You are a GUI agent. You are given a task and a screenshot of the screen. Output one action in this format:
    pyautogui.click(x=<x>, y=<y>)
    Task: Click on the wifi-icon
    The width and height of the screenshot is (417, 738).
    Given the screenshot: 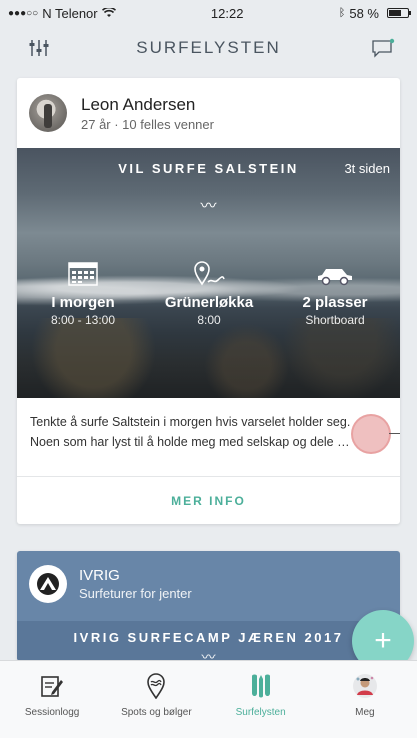 What is the action you would take?
    pyautogui.click(x=108, y=12)
    